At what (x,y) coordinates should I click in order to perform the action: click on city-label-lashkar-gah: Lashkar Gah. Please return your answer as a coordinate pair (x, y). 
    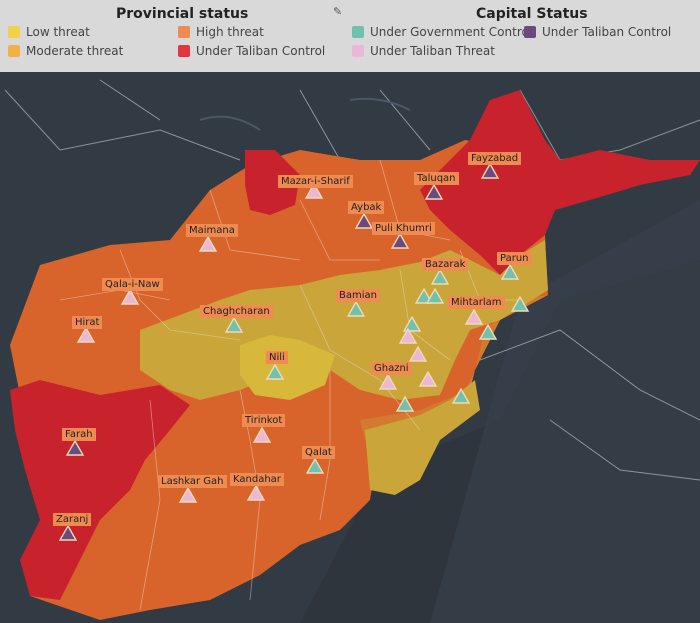
    Looking at the image, I should click on (192, 481).